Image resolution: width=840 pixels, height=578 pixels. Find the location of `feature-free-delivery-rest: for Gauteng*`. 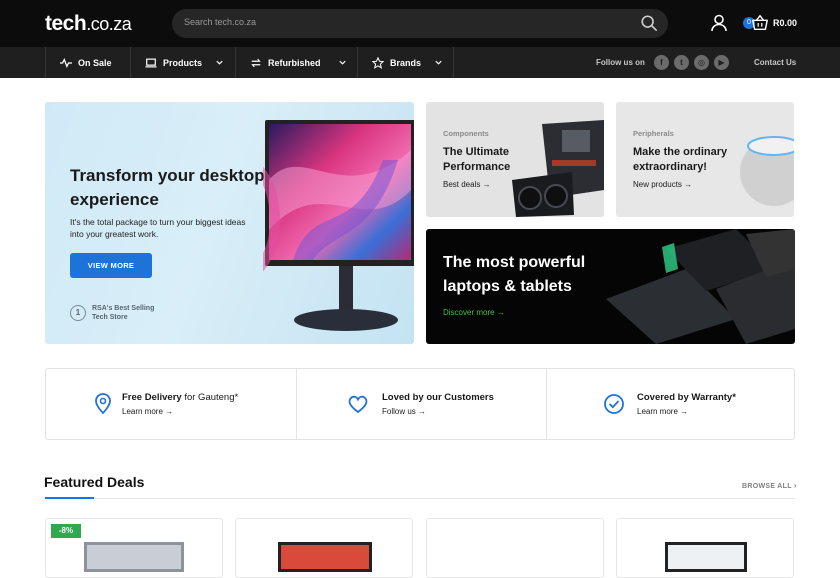

feature-free-delivery-rest: for Gauteng* is located at coordinates (210, 397).